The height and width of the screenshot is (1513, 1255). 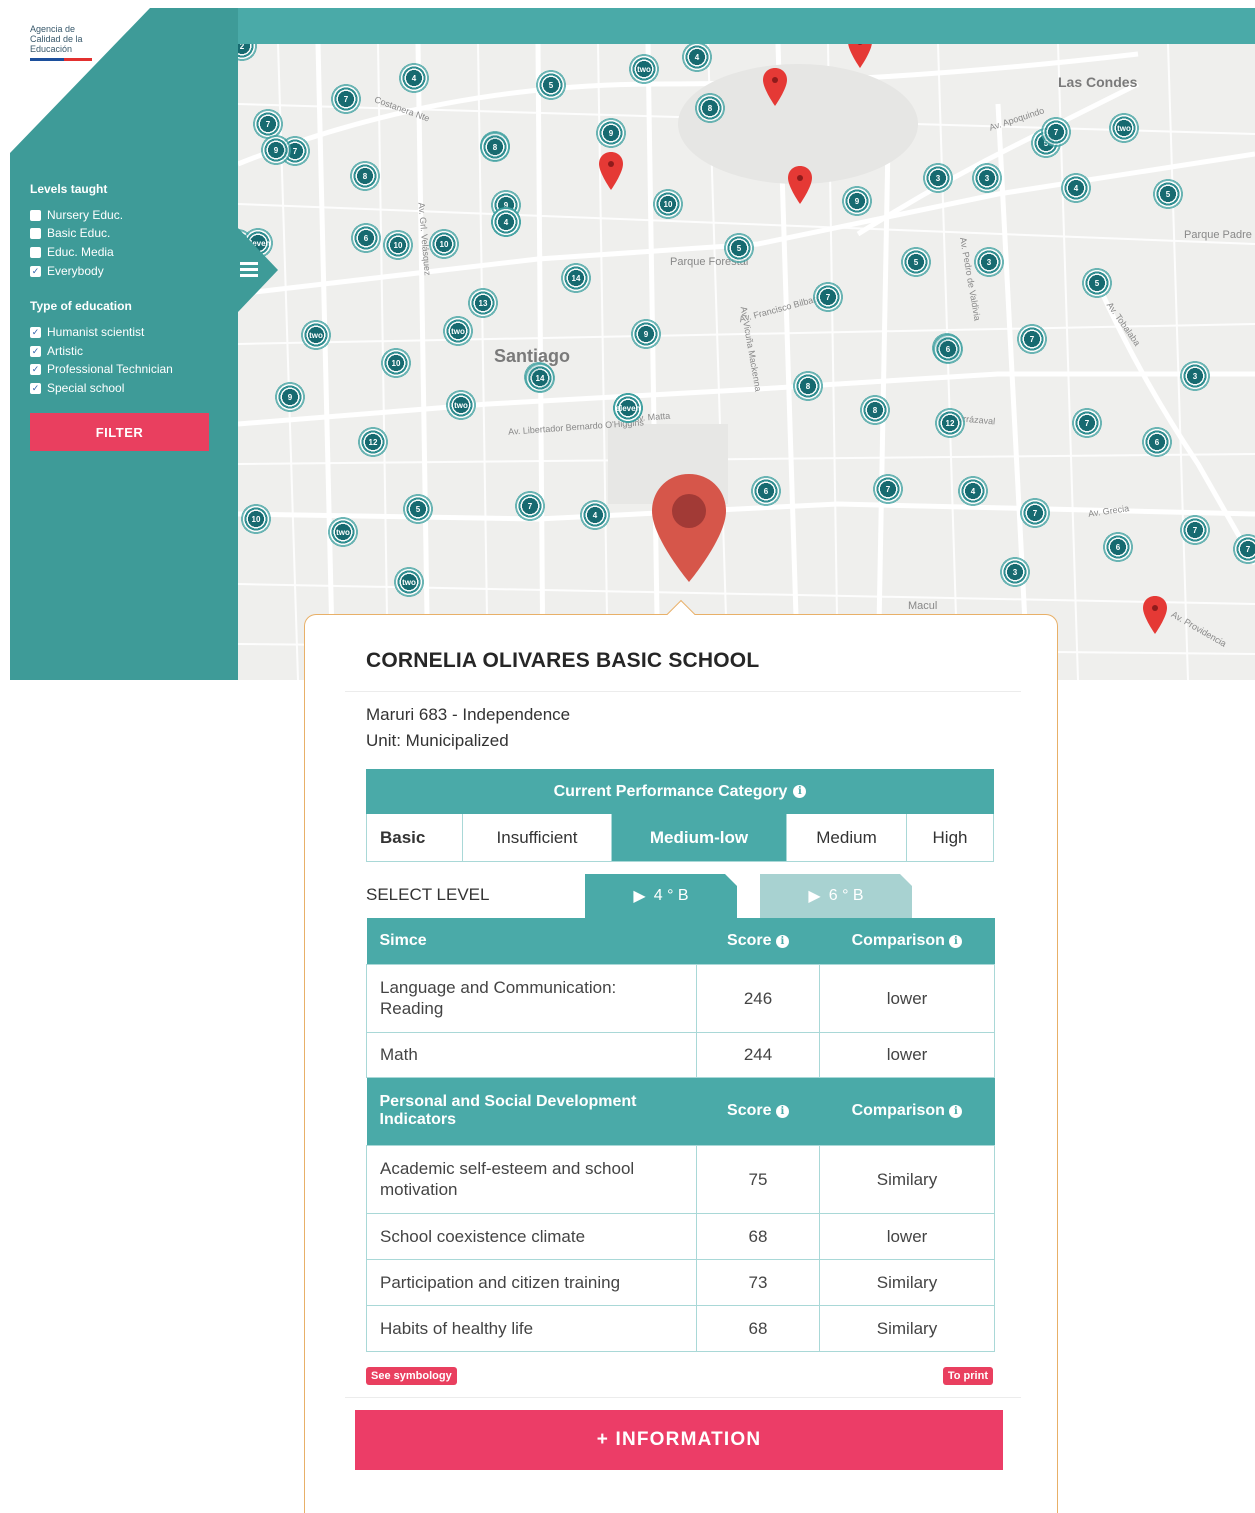 What do you see at coordinates (749, 940) in the screenshot?
I see `score-header-label: Score` at bounding box center [749, 940].